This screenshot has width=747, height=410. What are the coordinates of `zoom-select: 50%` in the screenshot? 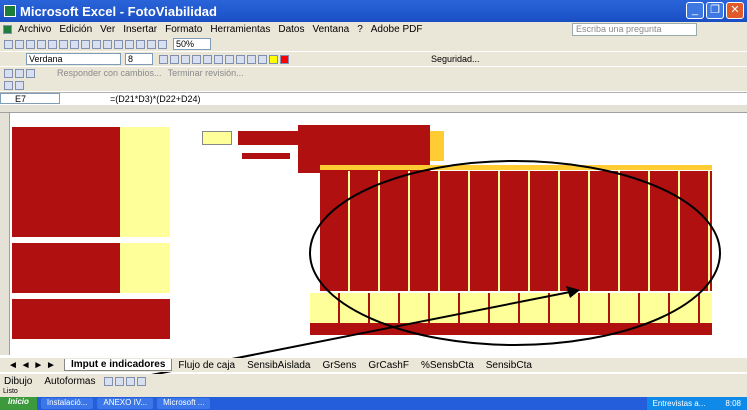 It's located at (192, 44).